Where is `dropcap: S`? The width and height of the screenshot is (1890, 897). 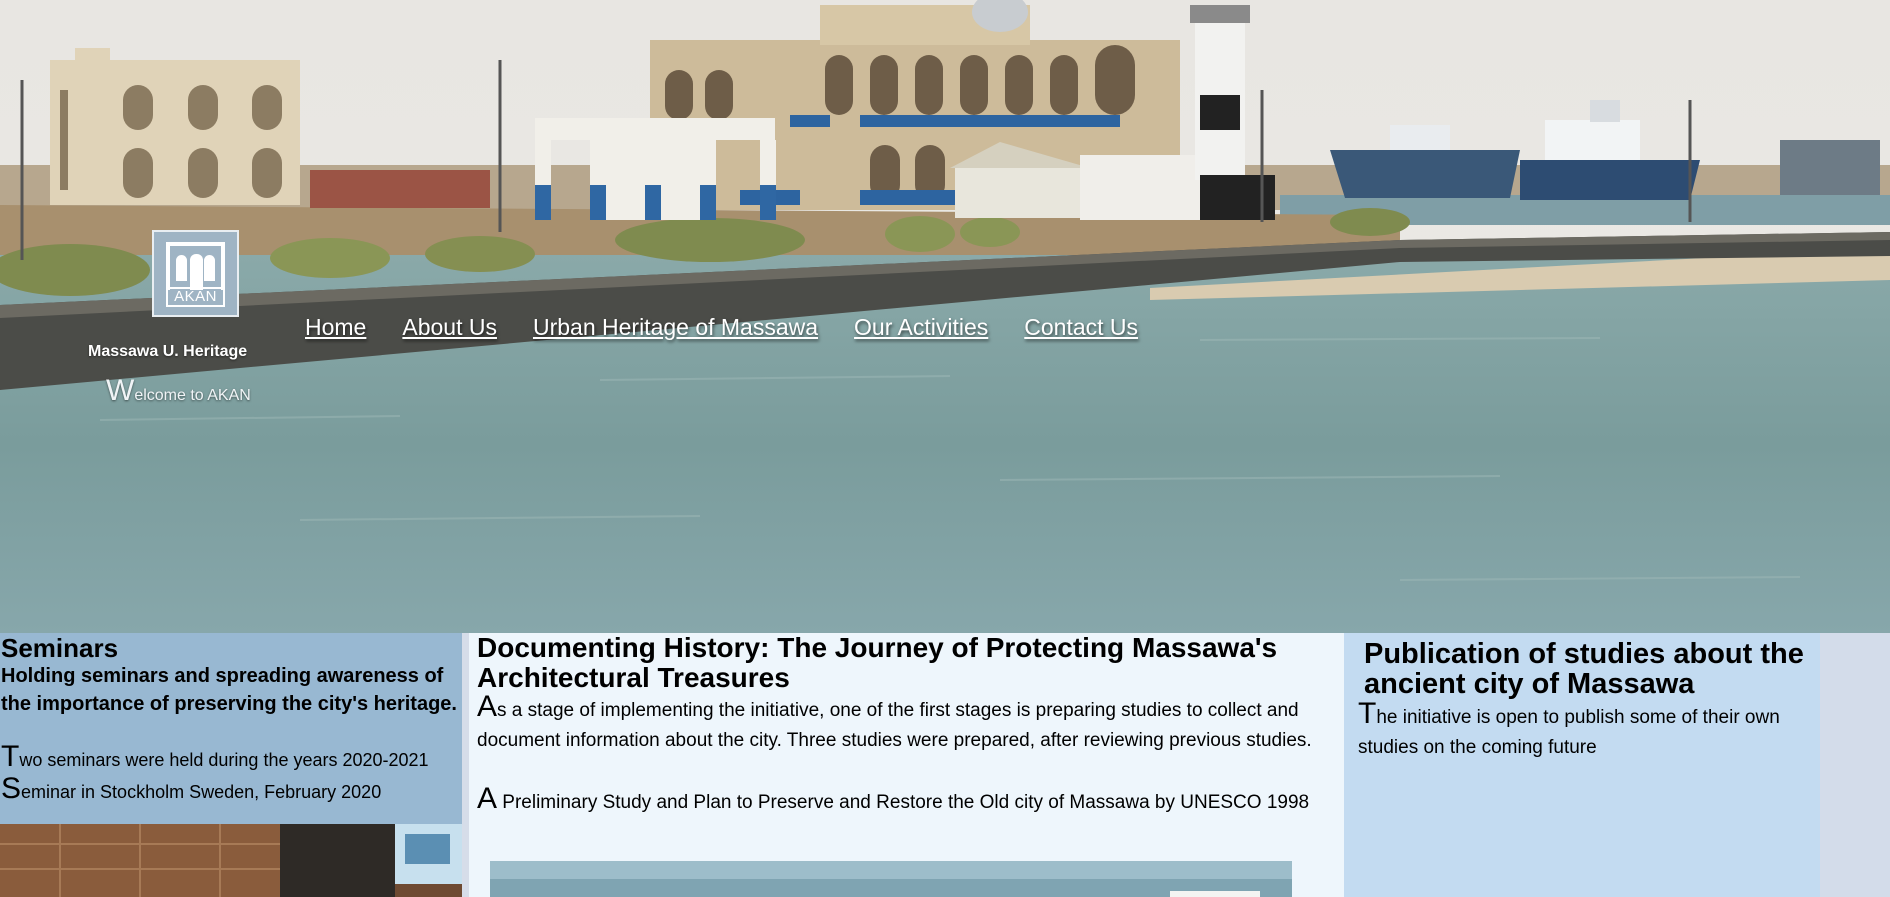 dropcap: S is located at coordinates (11, 788).